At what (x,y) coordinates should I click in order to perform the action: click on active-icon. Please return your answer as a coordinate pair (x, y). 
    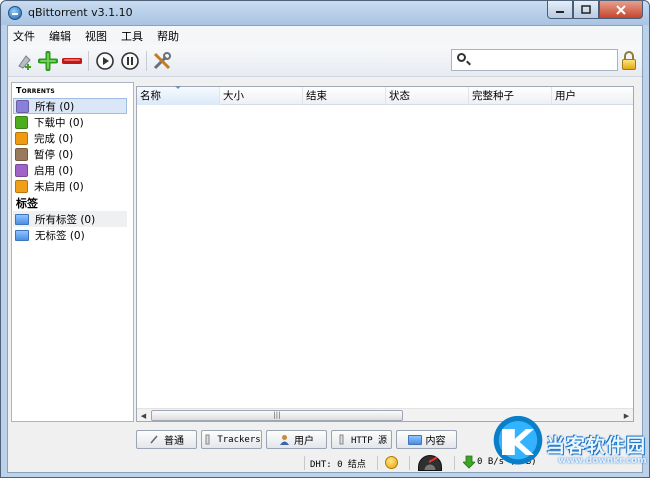
    Looking at the image, I should click on (21, 170).